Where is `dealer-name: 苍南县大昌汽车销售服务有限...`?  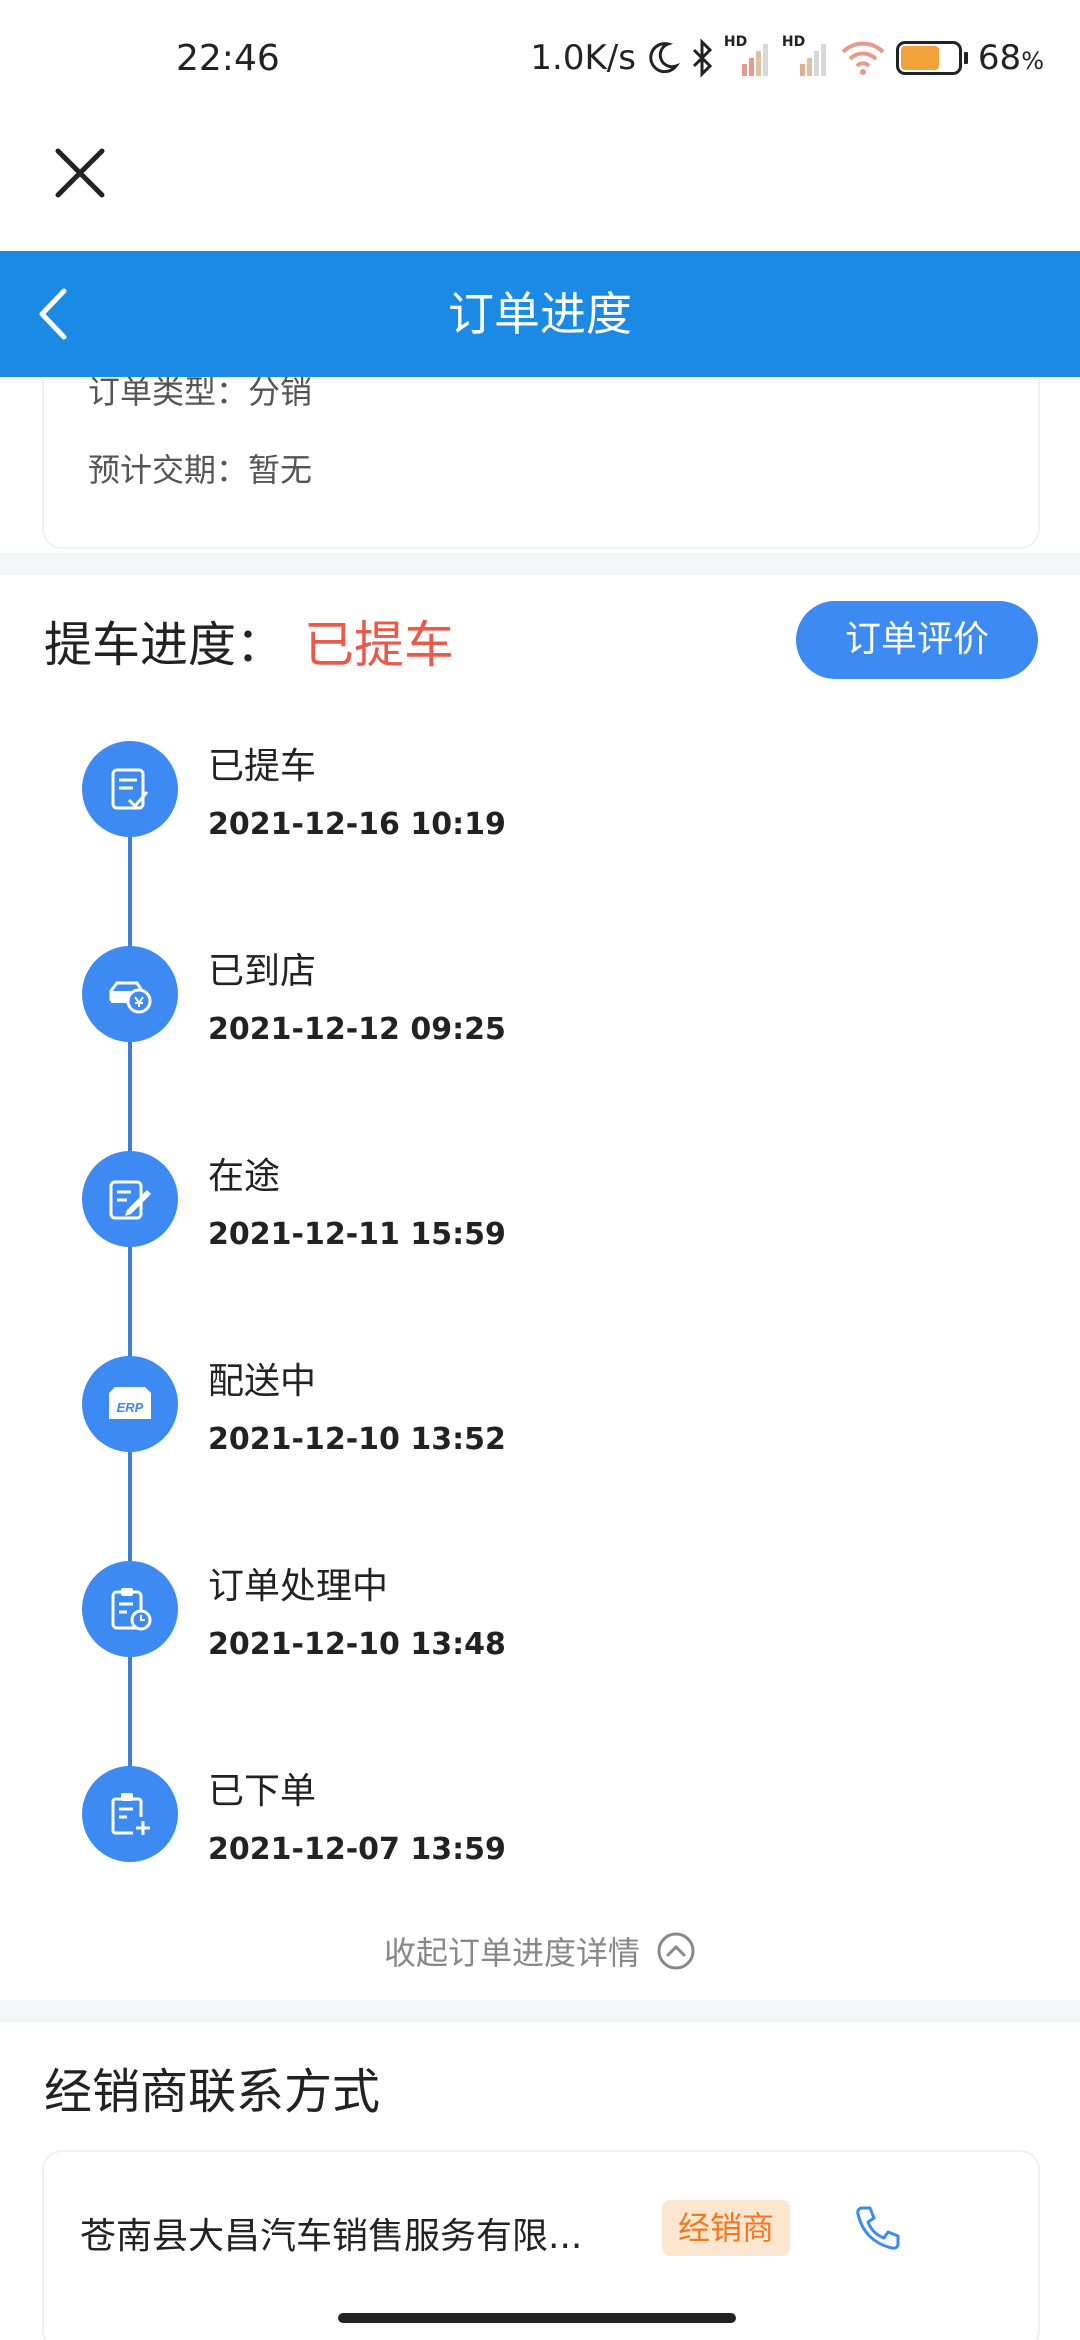 dealer-name: 苍南县大昌汽车销售服务有限... is located at coordinates (331, 2236).